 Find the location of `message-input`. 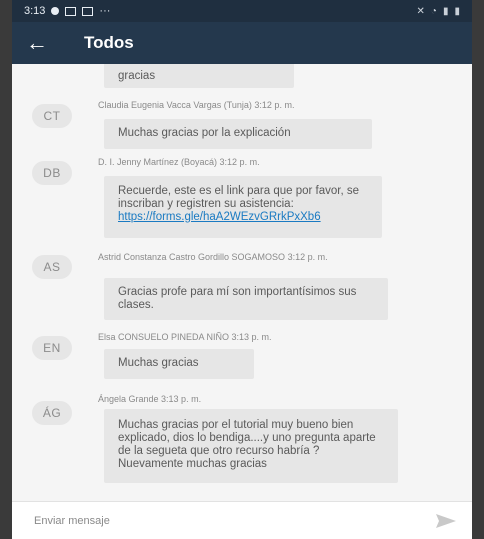

message-input is located at coordinates (233, 520).